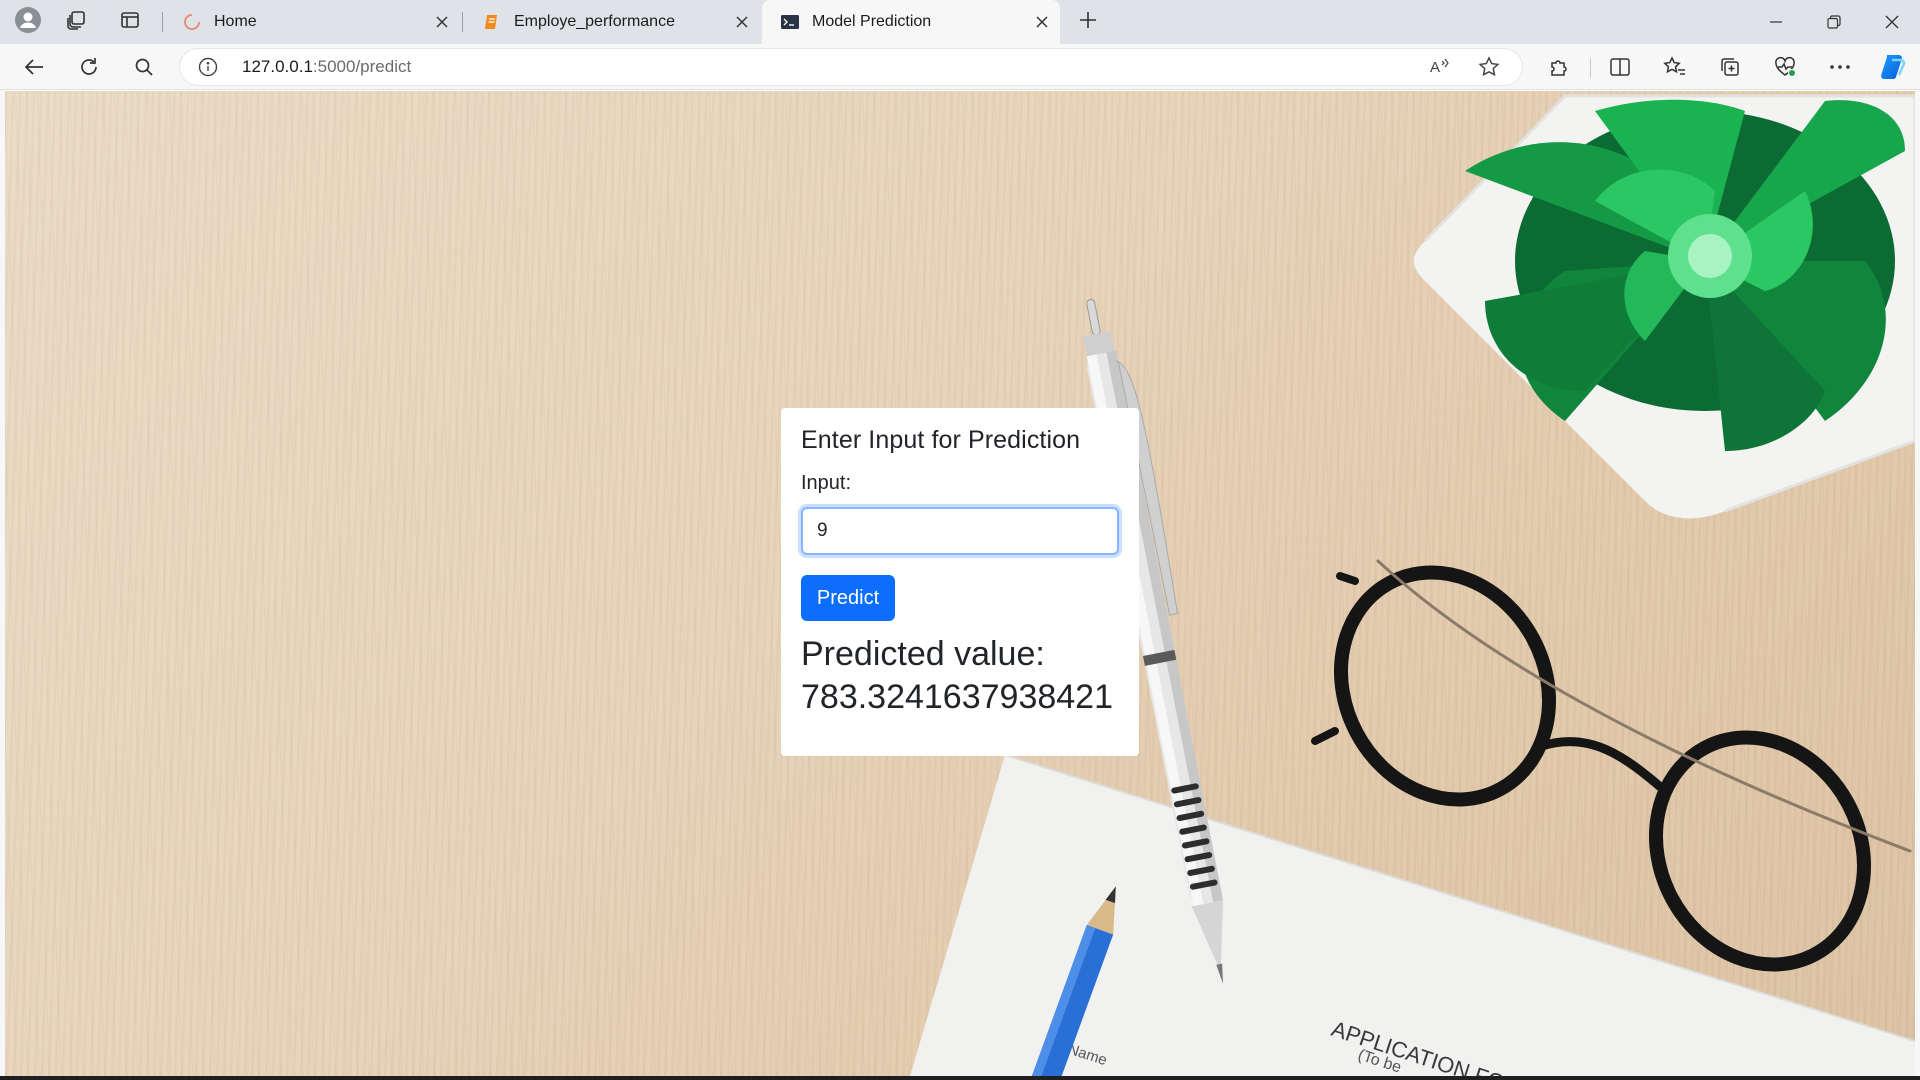  I want to click on profile-icon, so click(28, 22).